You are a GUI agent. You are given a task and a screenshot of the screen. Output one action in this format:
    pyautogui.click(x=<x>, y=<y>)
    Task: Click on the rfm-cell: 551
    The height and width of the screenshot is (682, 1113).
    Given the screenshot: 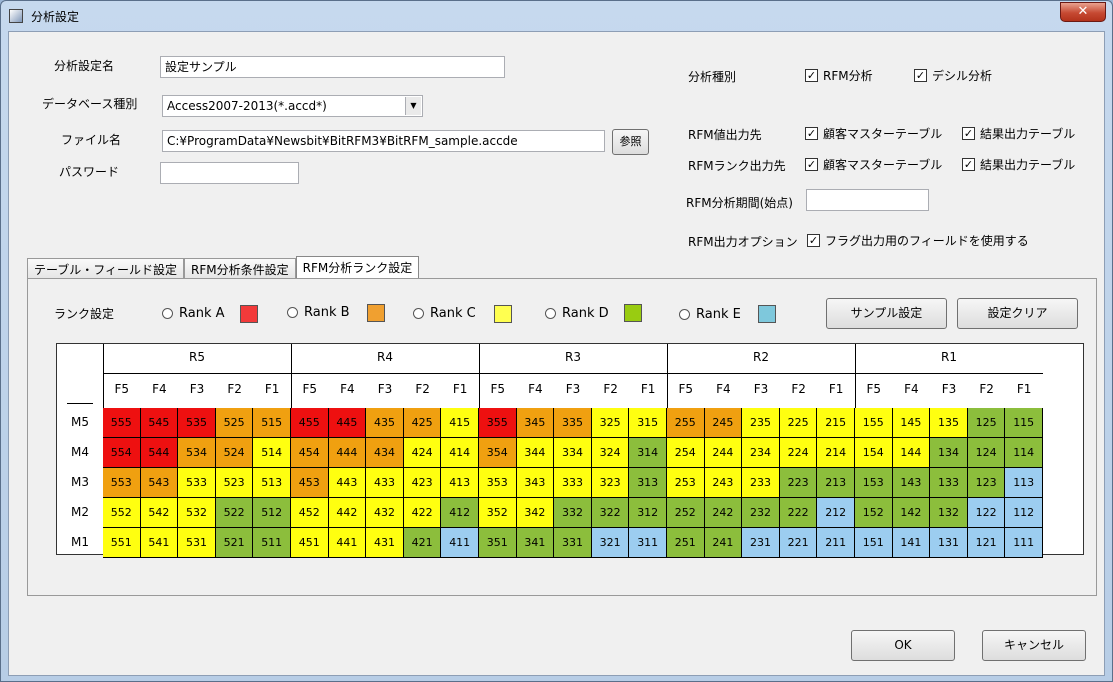 What is the action you would take?
    pyautogui.click(x=122, y=543)
    